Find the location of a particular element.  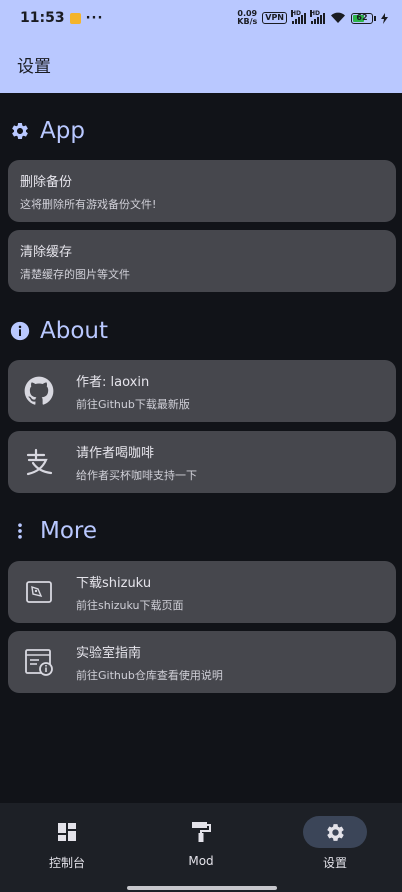

guide-icon is located at coordinates (39, 662).